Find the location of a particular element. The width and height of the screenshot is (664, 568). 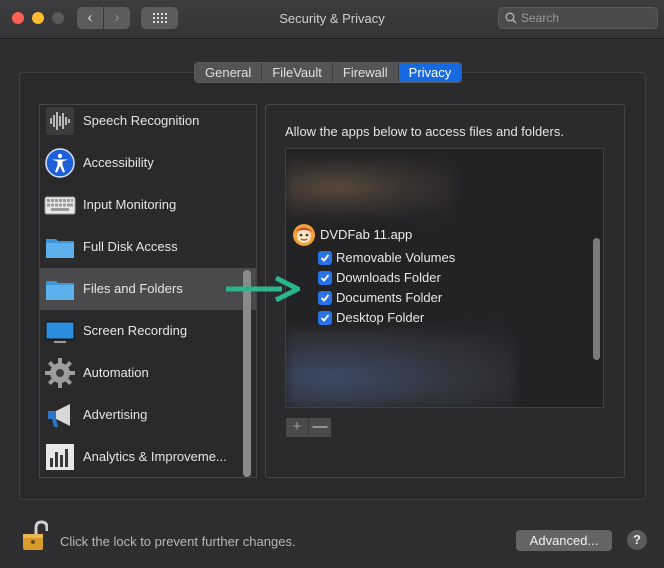

waveform-icon is located at coordinates (60, 121).